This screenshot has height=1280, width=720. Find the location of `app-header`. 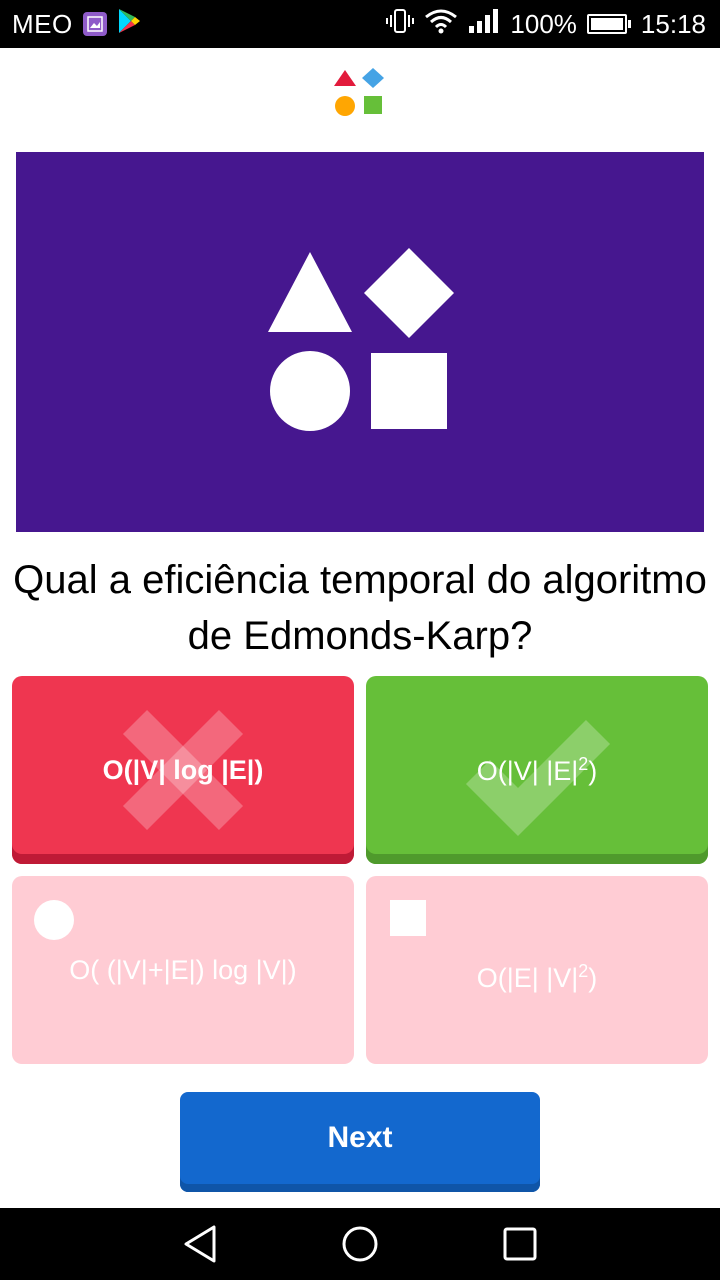

app-header is located at coordinates (360, 94).